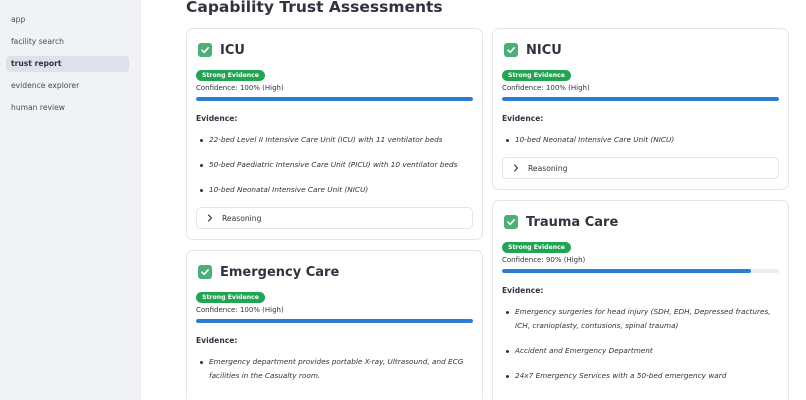  What do you see at coordinates (334, 50) in the screenshot?
I see `card-title-row: ICU` at bounding box center [334, 50].